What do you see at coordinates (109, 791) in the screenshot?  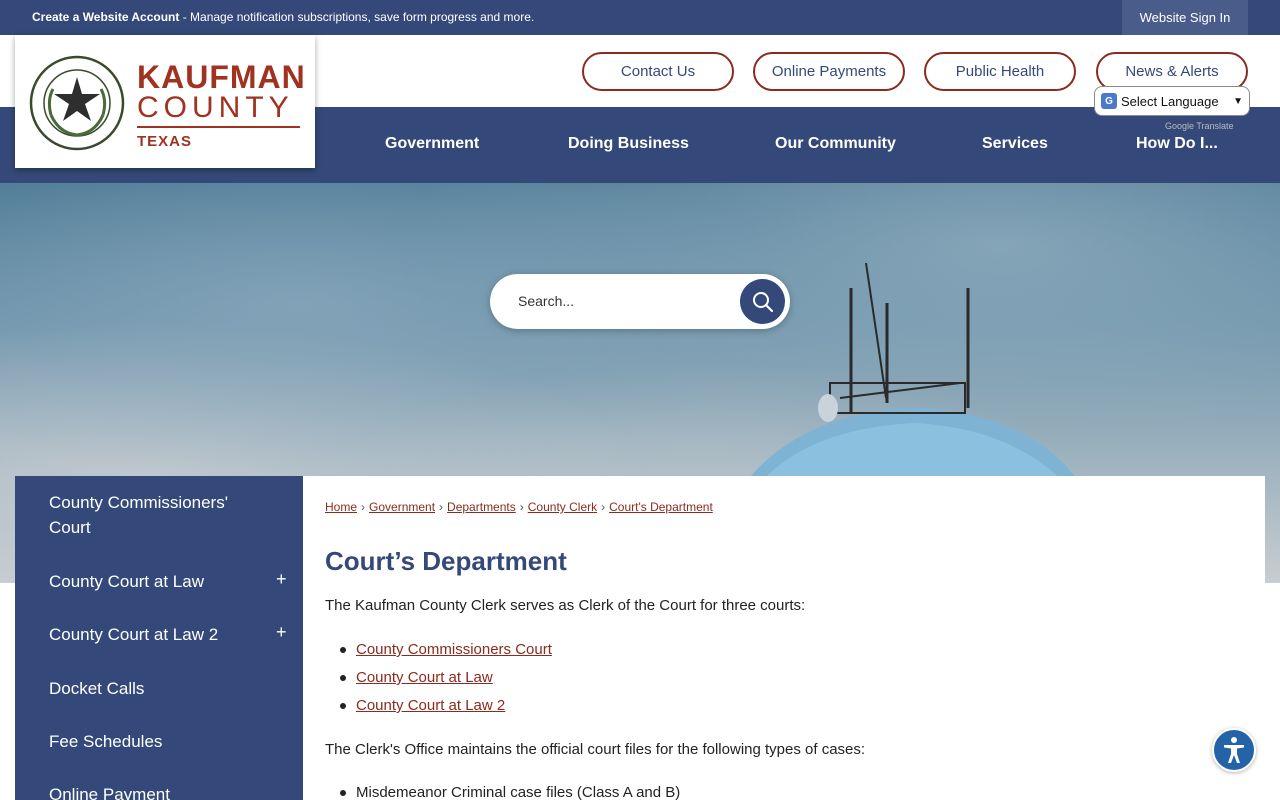 I see `sidebar-item-online-payment: Online Payment` at bounding box center [109, 791].